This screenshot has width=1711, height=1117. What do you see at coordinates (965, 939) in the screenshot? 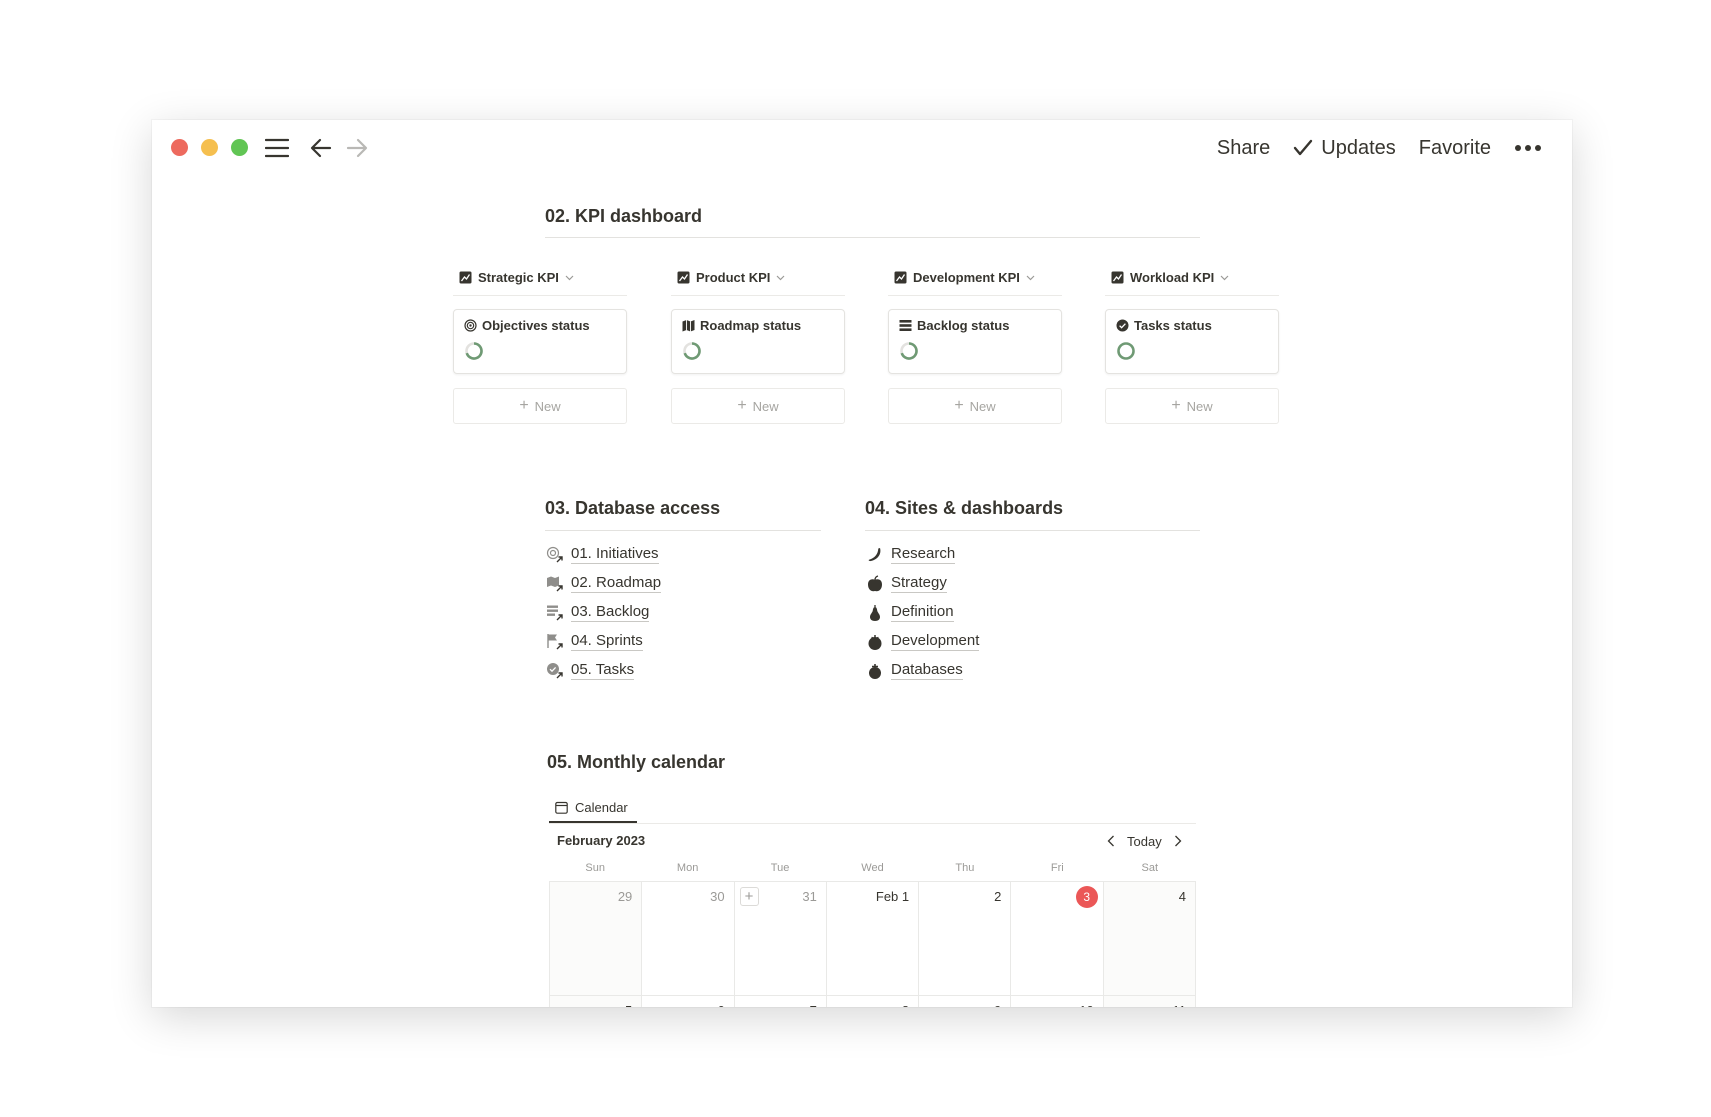
I see `calendar-day-cell: 2` at bounding box center [965, 939].